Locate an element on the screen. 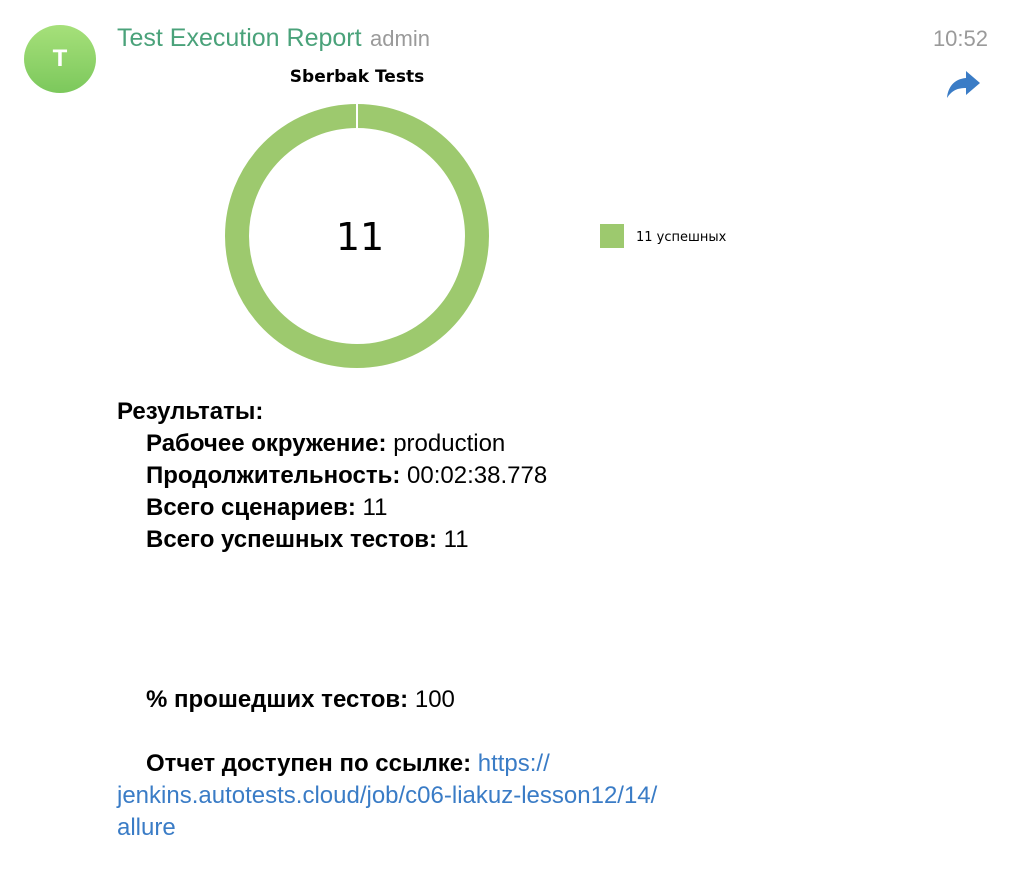 The image size is (1026, 888). env-value: production is located at coordinates (449, 443).